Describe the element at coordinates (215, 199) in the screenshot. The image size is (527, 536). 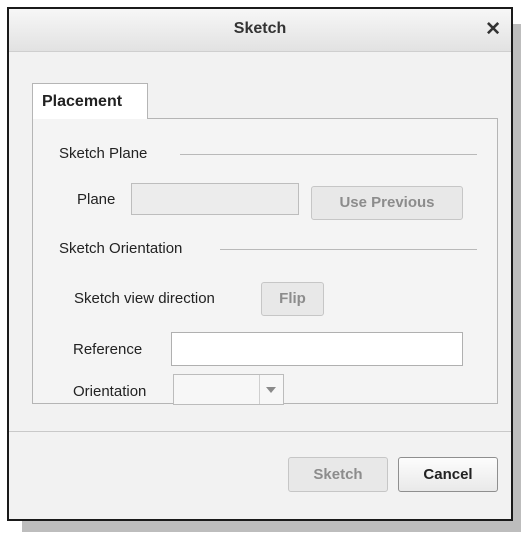
I see `plane-field` at that location.